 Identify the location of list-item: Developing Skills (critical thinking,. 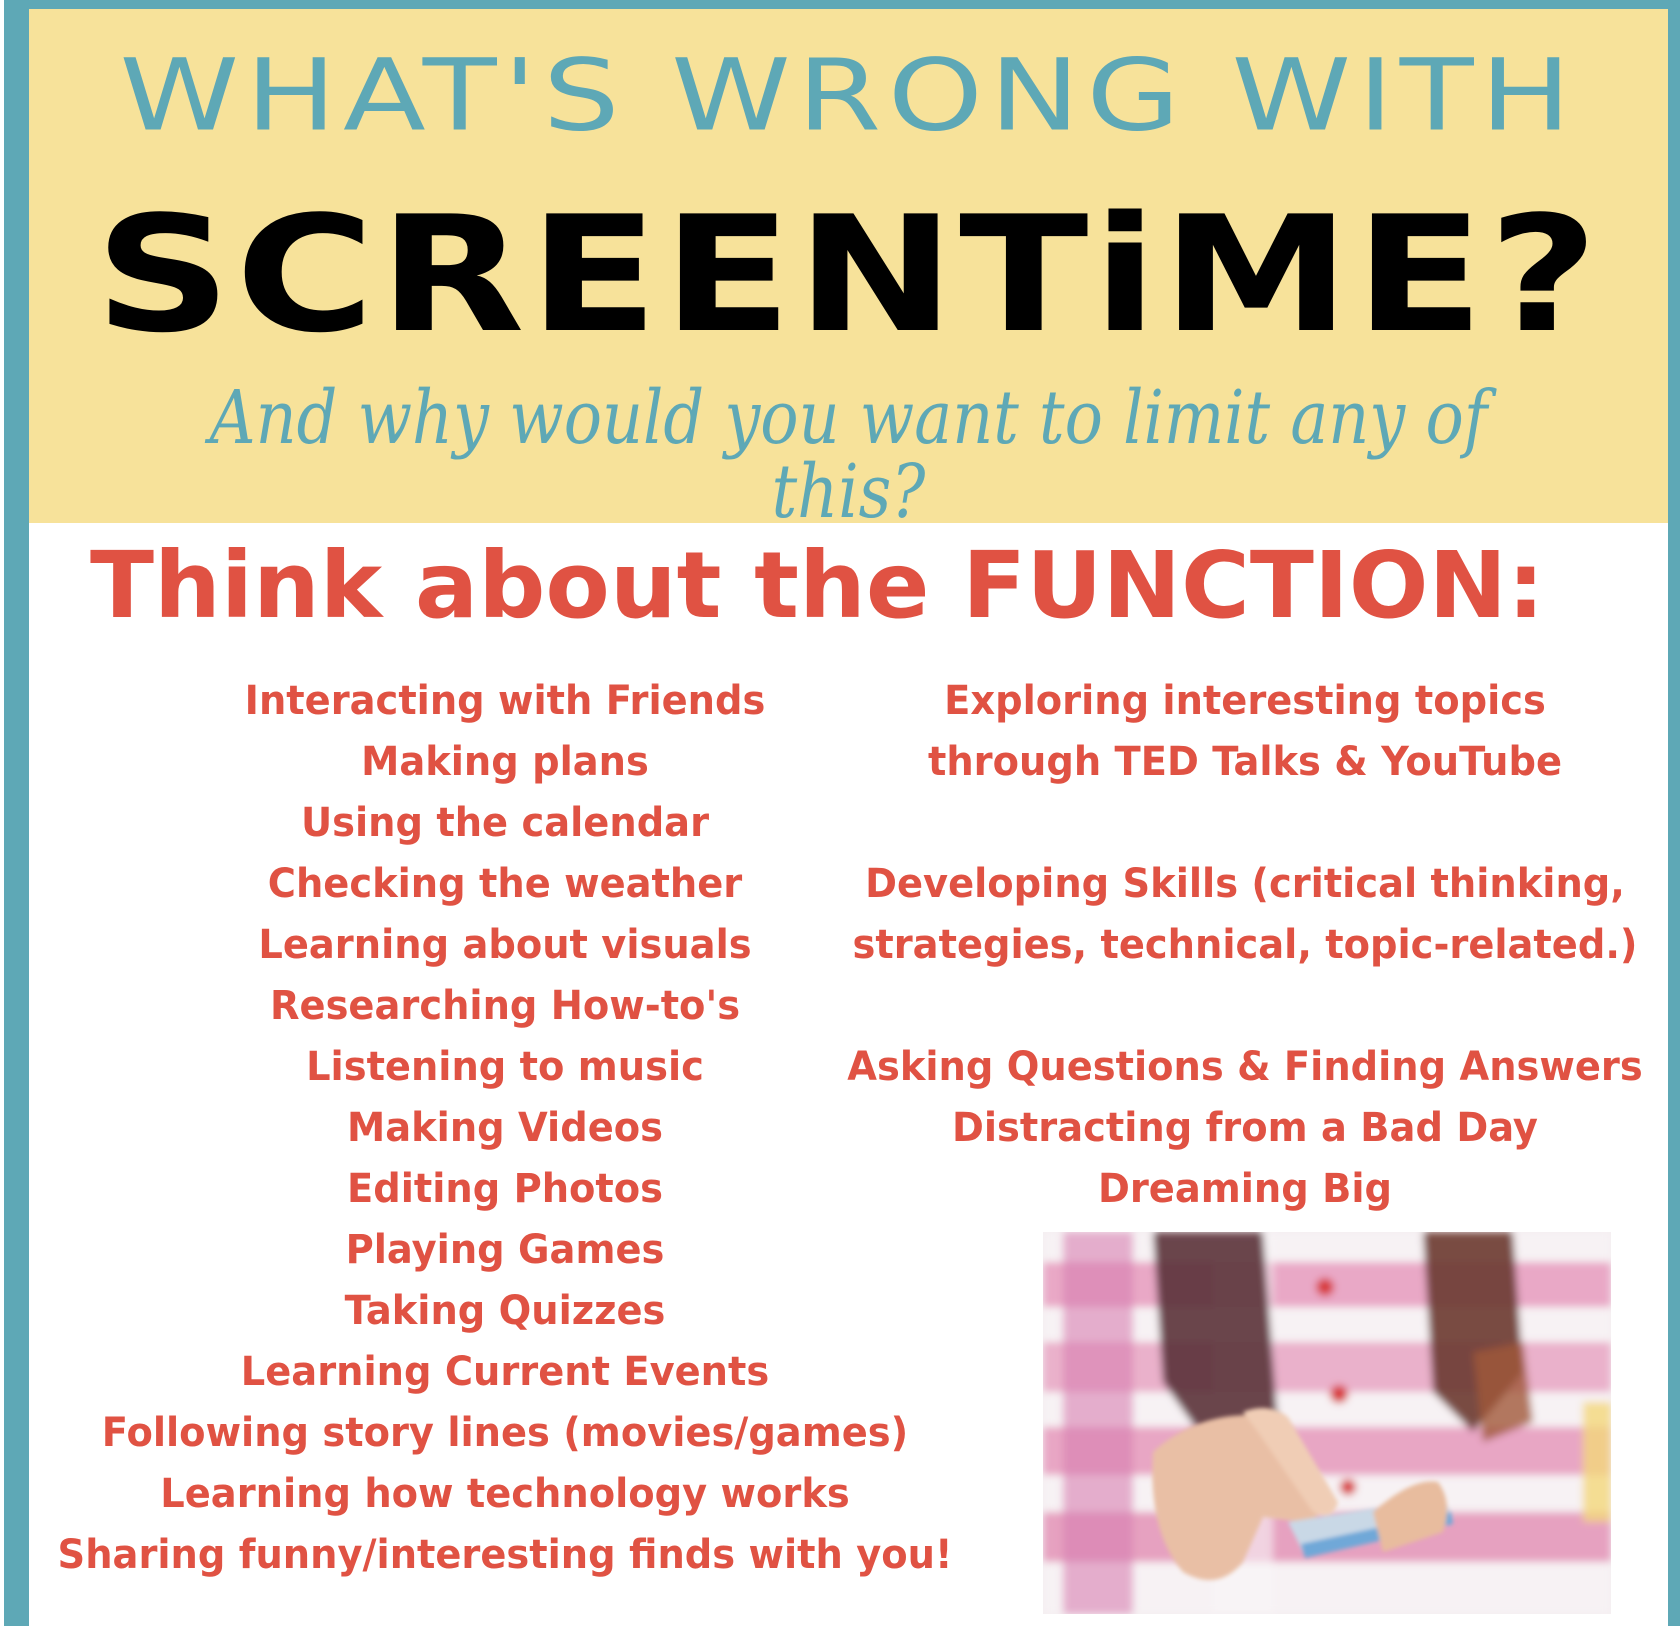
(1245, 884).